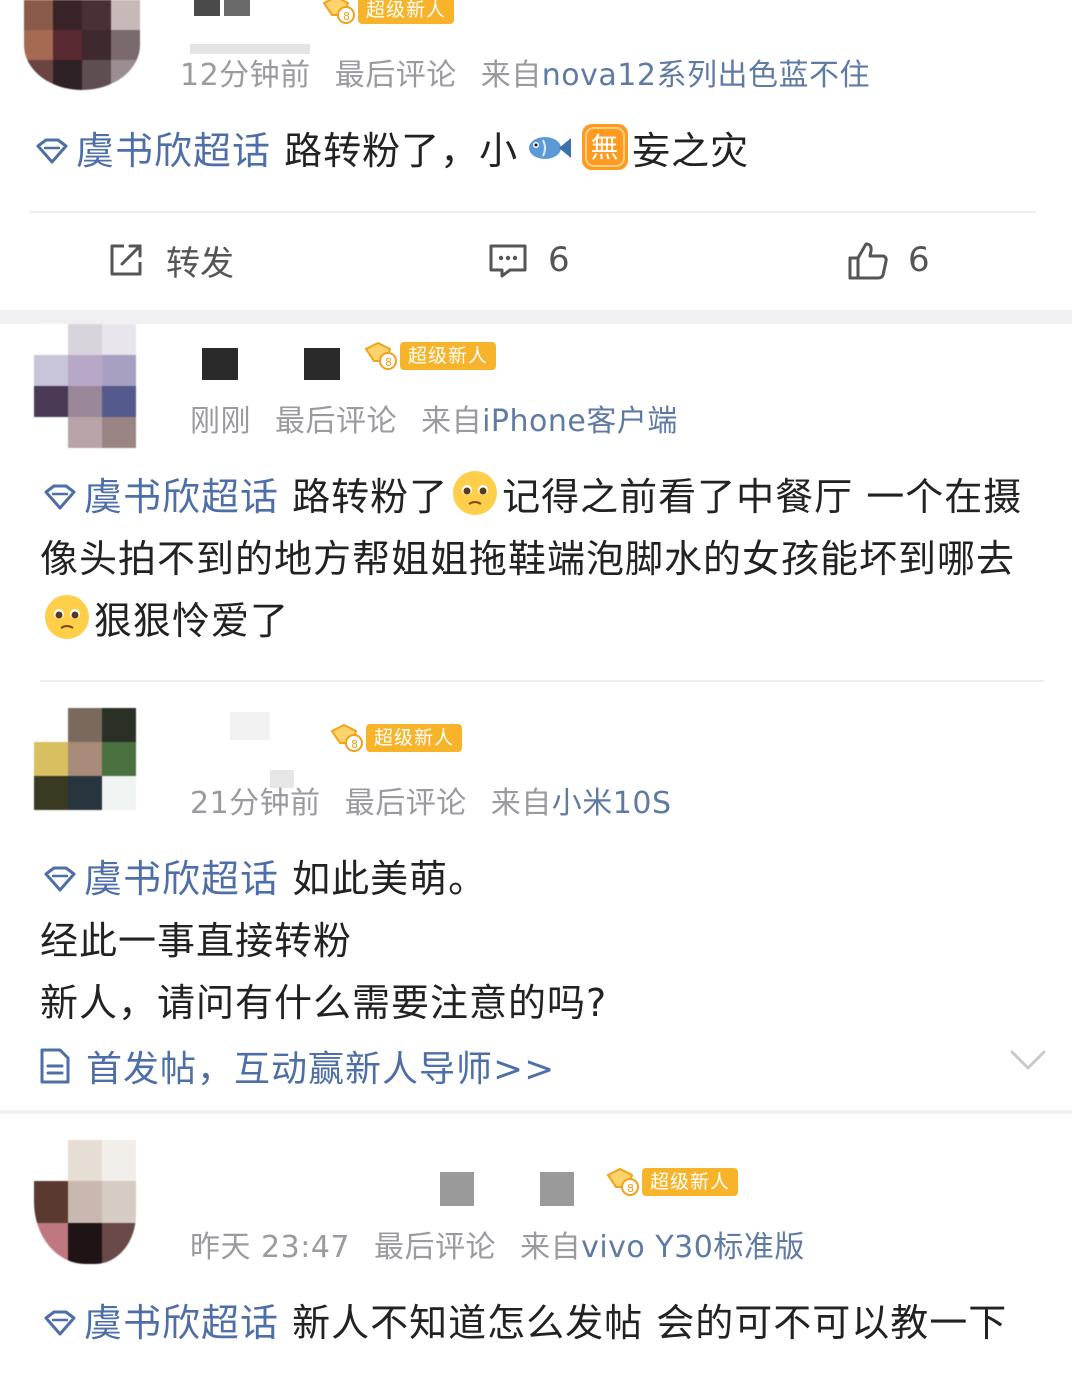  Describe the element at coordinates (245, 75) in the screenshot. I see `post-time: 12分钟前` at that location.